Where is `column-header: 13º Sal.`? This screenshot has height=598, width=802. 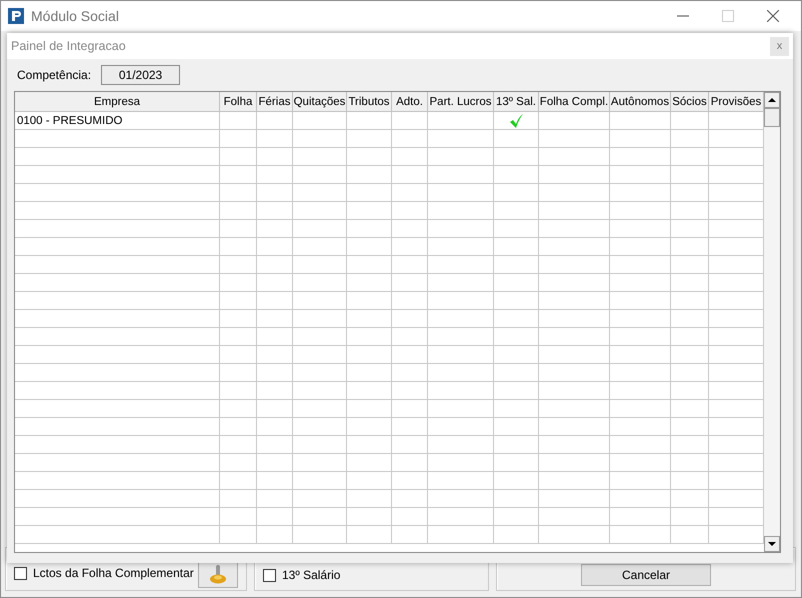 column-header: 13º Sal. is located at coordinates (516, 101).